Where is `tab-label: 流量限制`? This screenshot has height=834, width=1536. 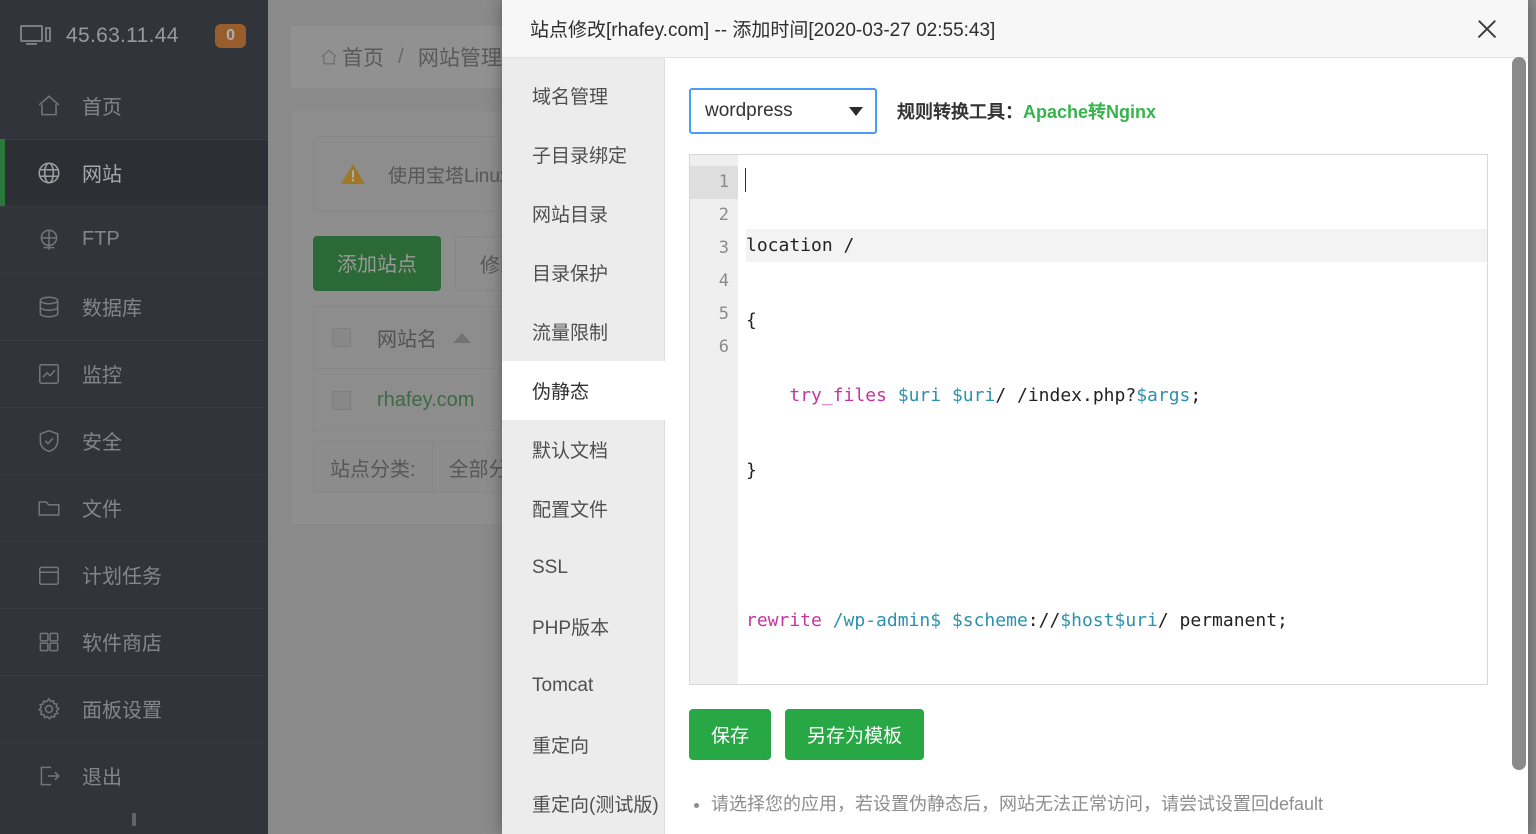
tab-label: 流量限制 is located at coordinates (570, 333).